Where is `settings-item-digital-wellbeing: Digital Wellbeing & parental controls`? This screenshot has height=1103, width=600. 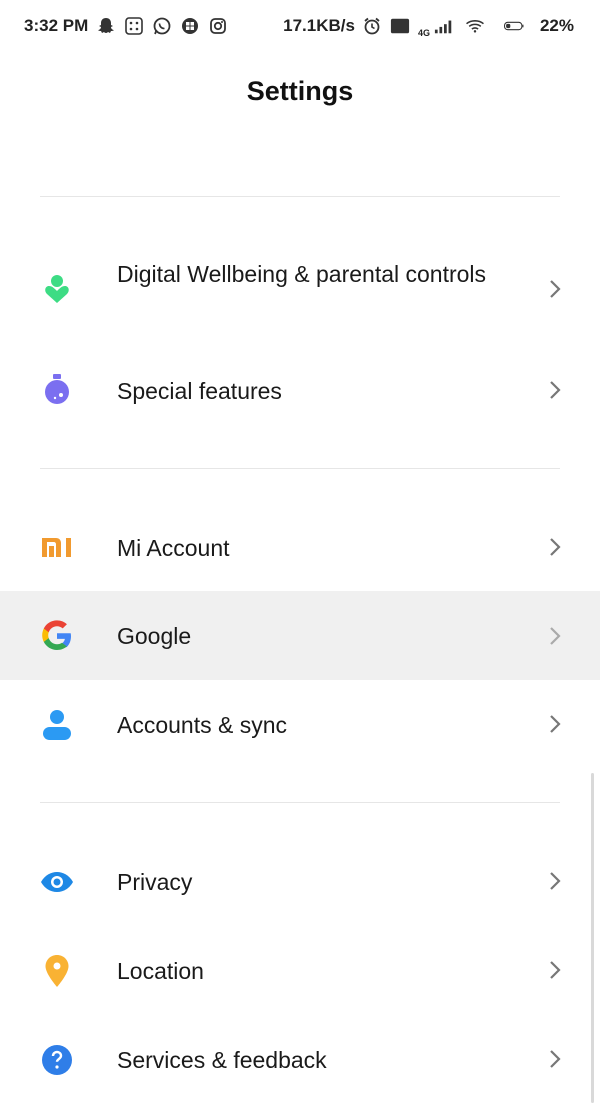
settings-item-digital-wellbeing: Digital Wellbeing & parental controls is located at coordinates (300, 289).